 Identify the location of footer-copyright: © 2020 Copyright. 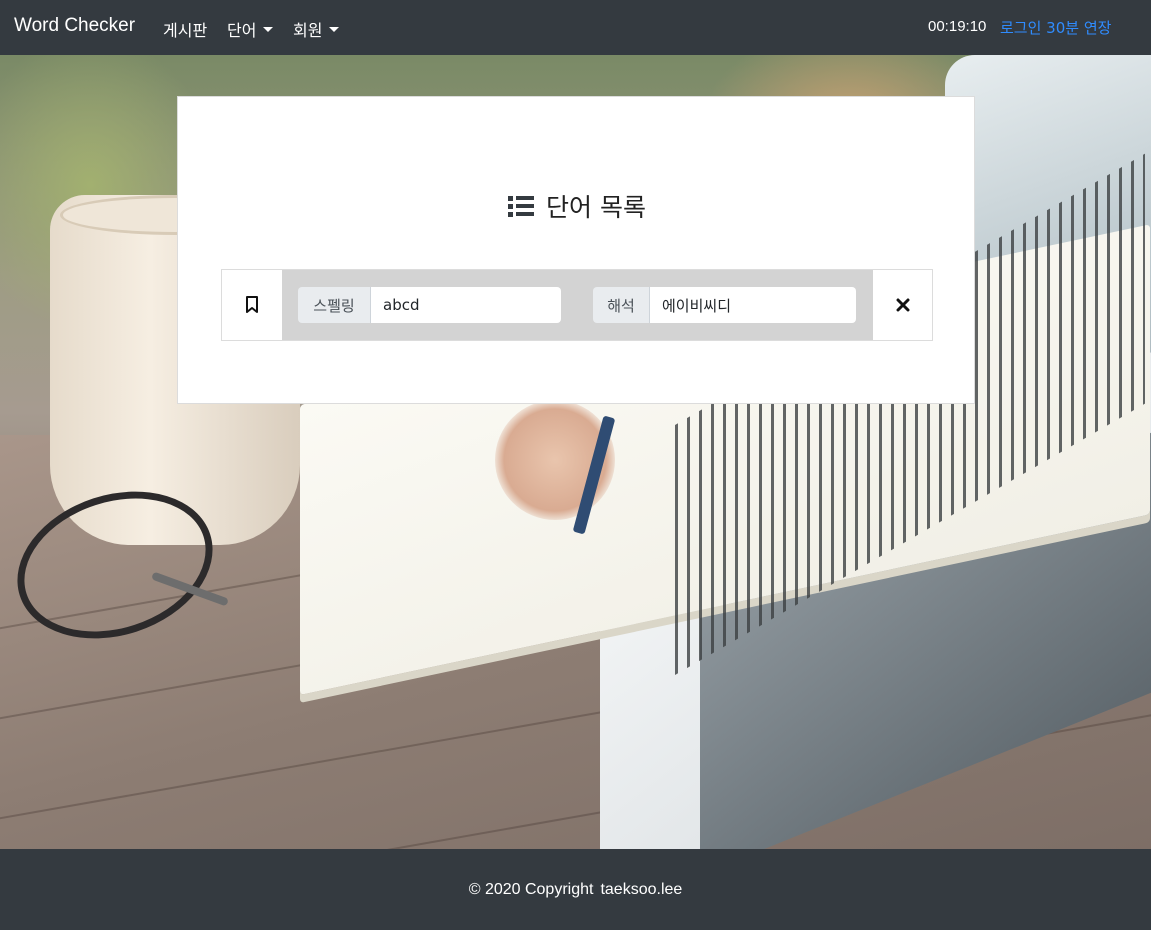
(531, 889).